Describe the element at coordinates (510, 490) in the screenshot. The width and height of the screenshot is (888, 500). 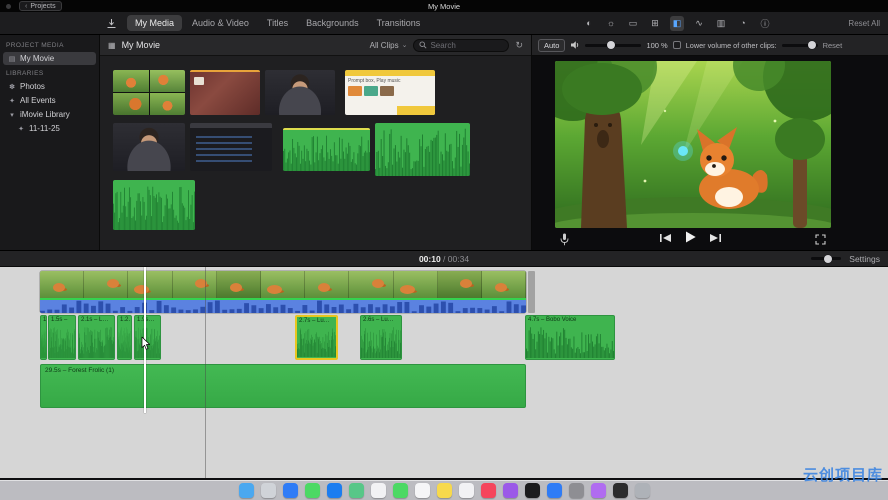
I see `podcasts-icon` at that location.